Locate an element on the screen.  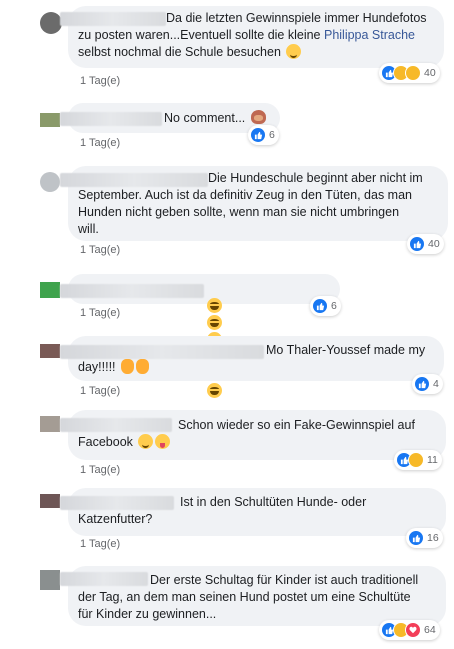
wow-icon is located at coordinates (413, 73).